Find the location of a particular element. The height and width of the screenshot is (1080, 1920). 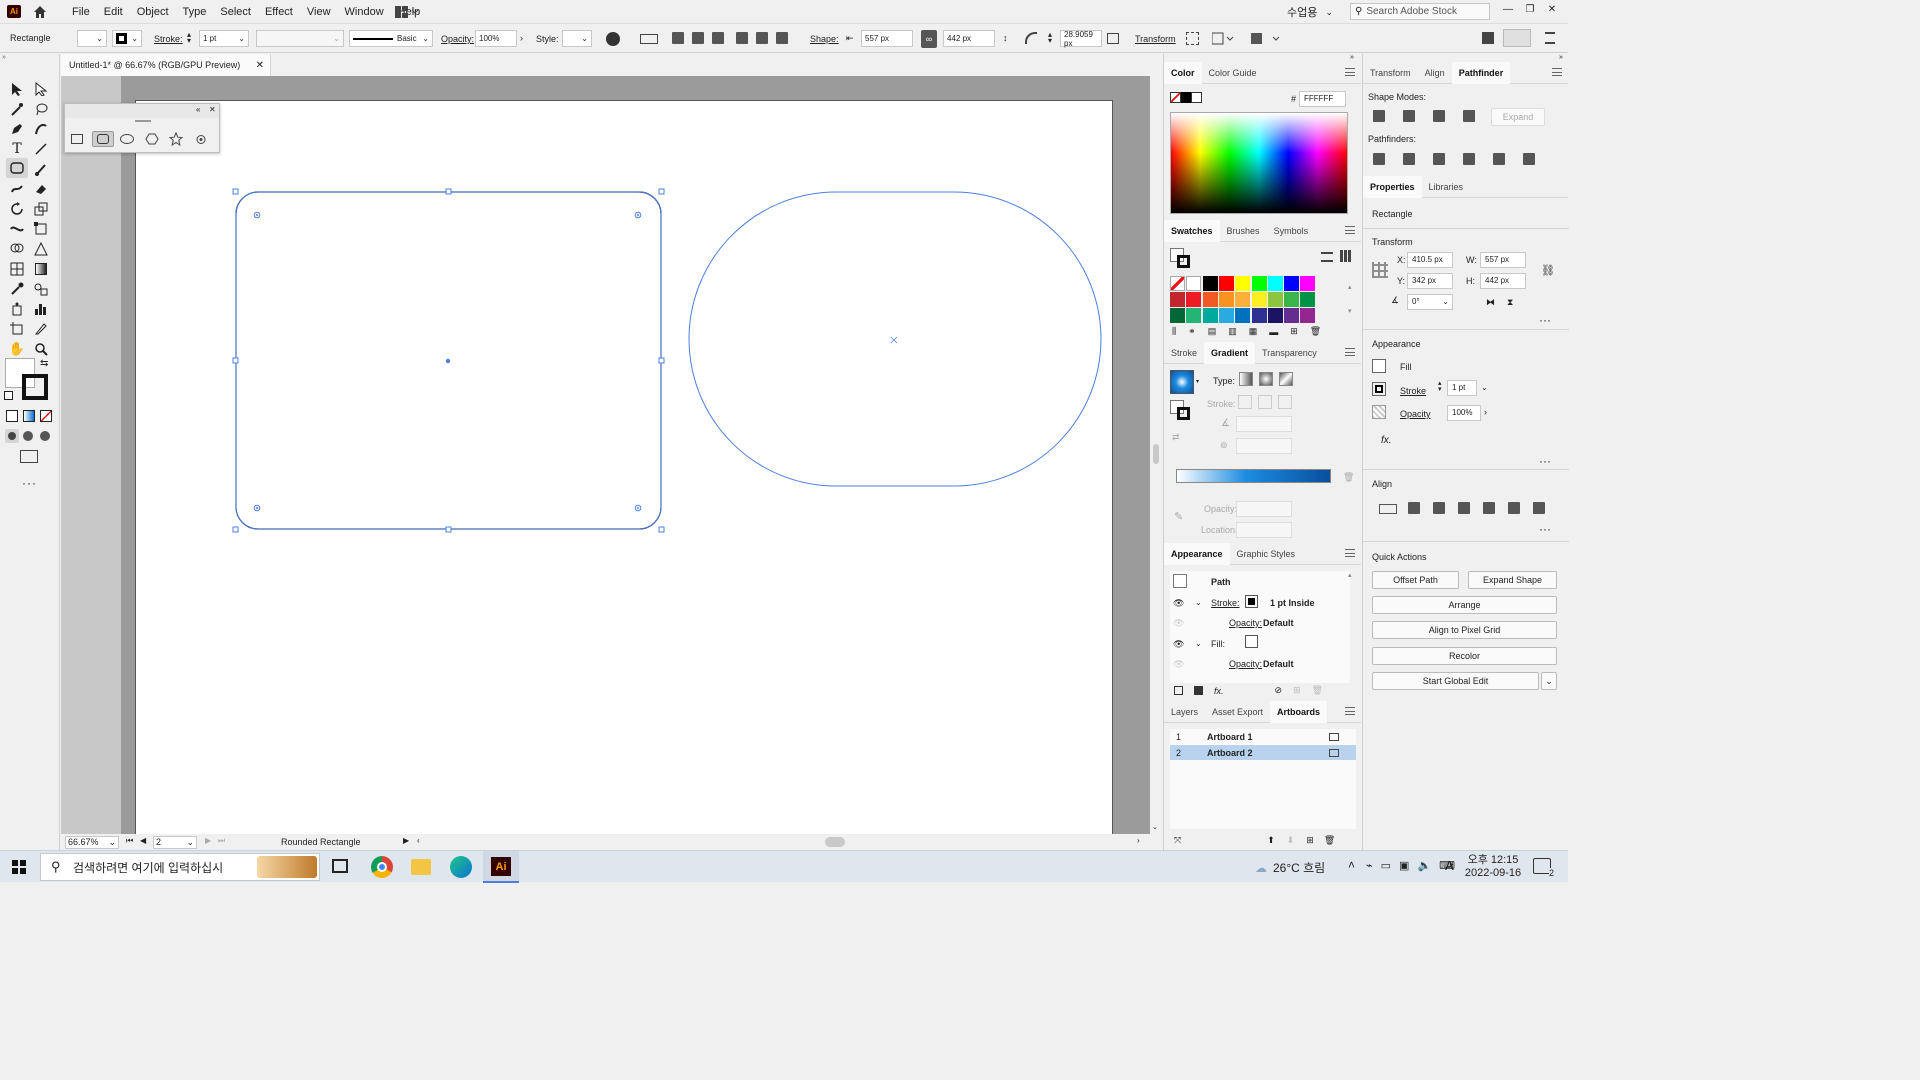

menu-select: Select is located at coordinates (235, 12).